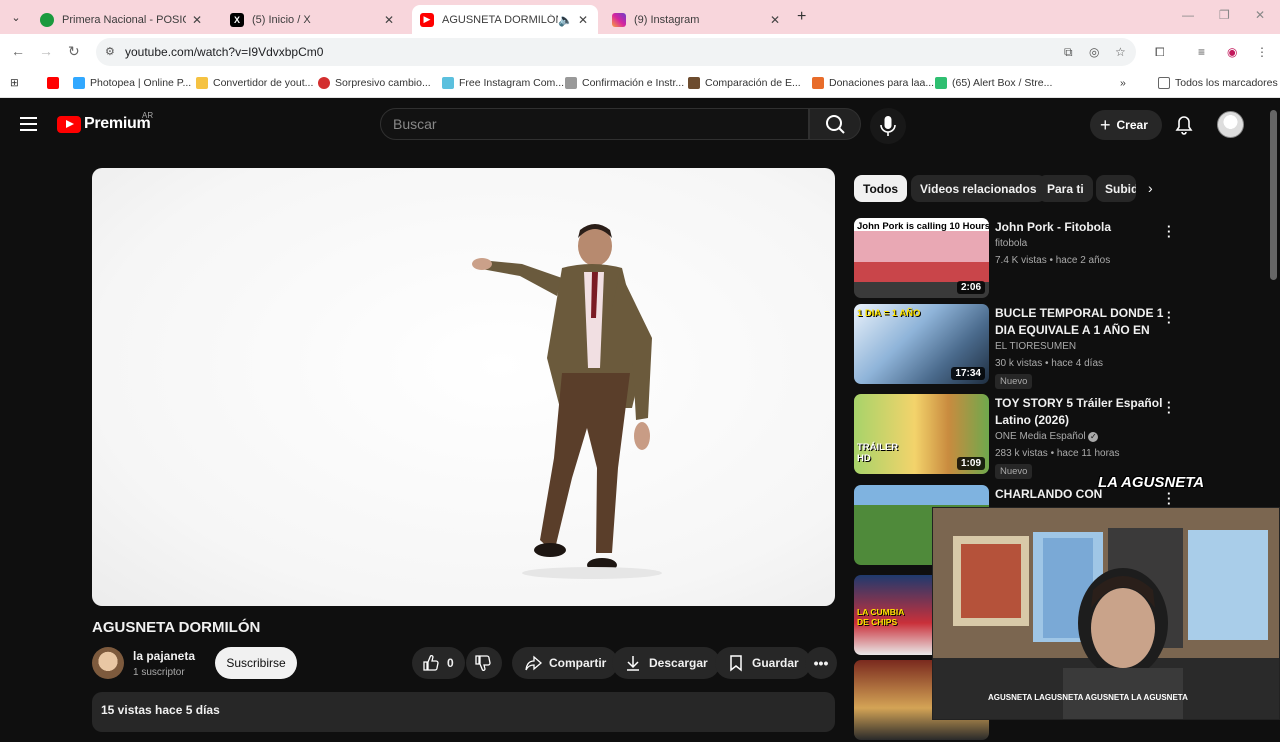 Image resolution: width=1280 pixels, height=742 pixels. What do you see at coordinates (484, 663) in the screenshot?
I see `dislike-button` at bounding box center [484, 663].